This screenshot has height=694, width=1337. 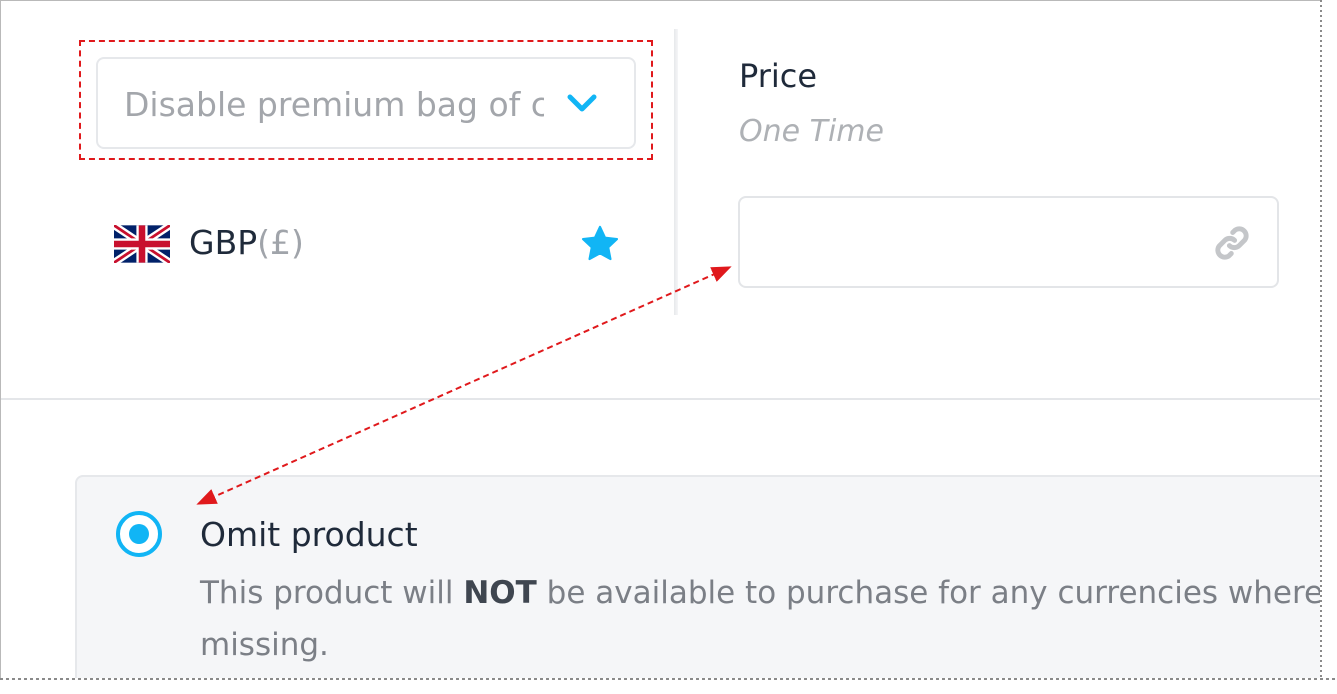 I want to click on torn-edge-right, so click(x=1328, y=347).